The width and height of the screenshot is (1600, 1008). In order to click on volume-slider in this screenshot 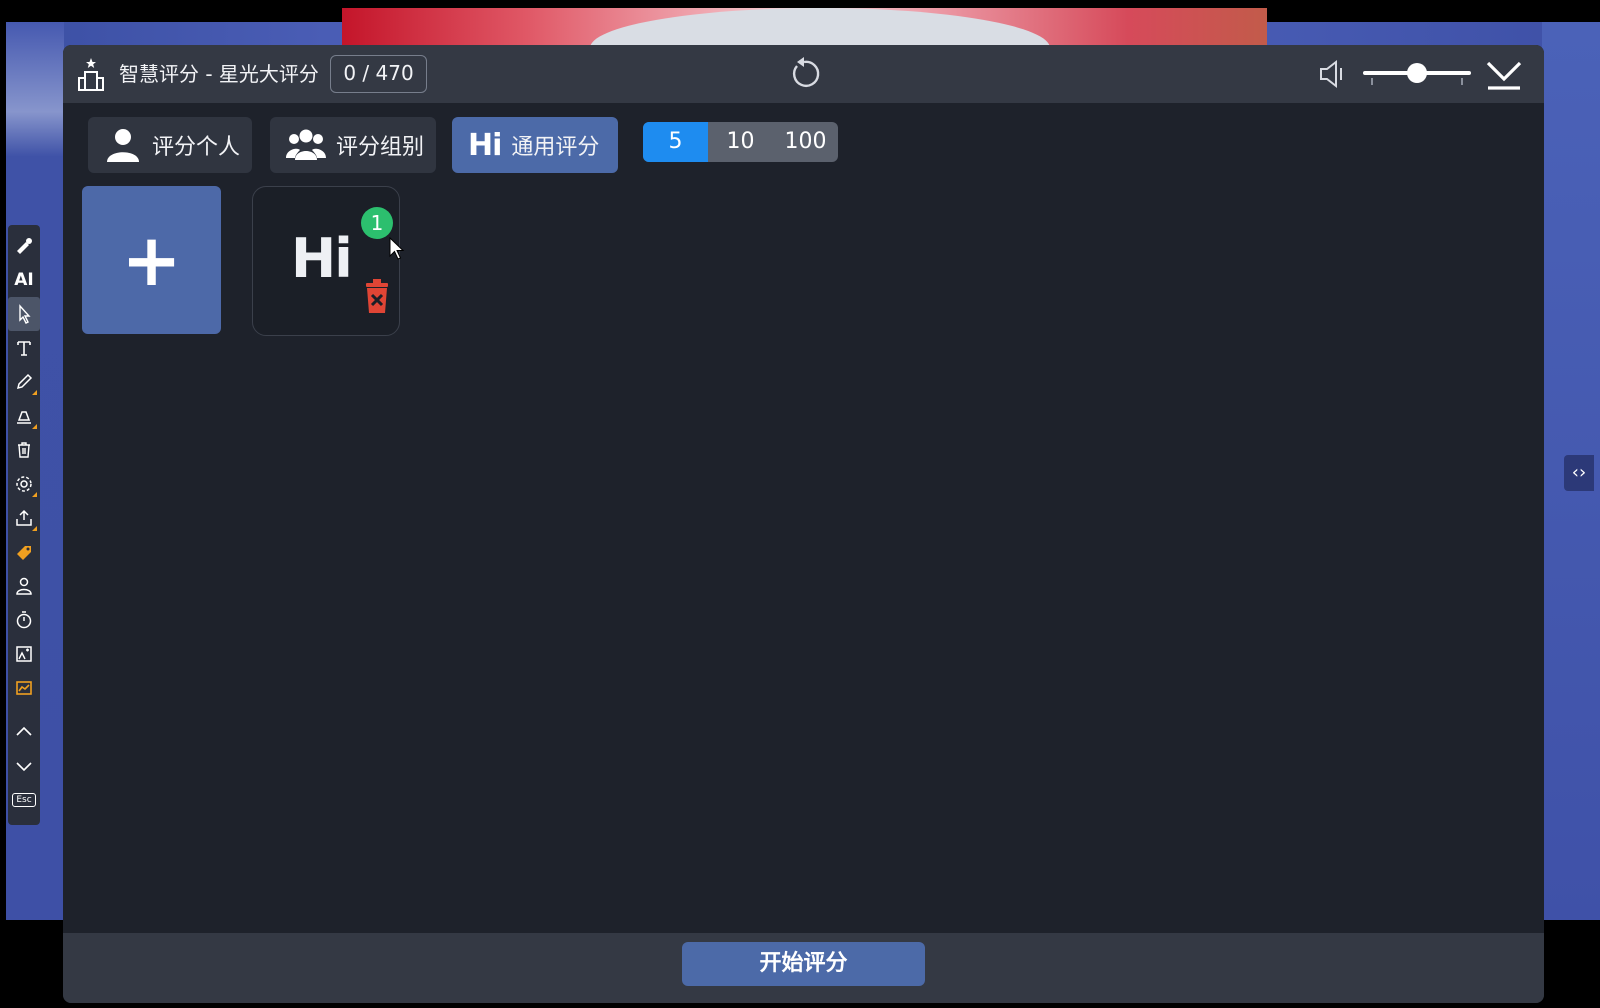, I will do `click(1419, 74)`.